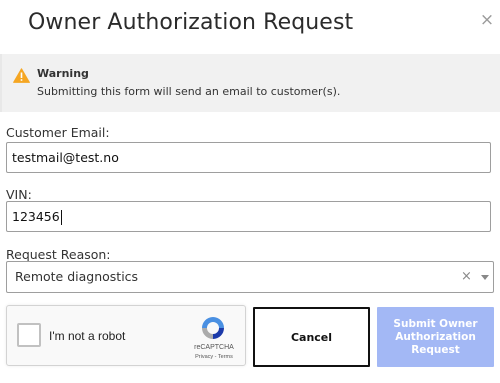 The image size is (500, 383). What do you see at coordinates (21, 75) in the screenshot?
I see `warning-triangle-icon` at bounding box center [21, 75].